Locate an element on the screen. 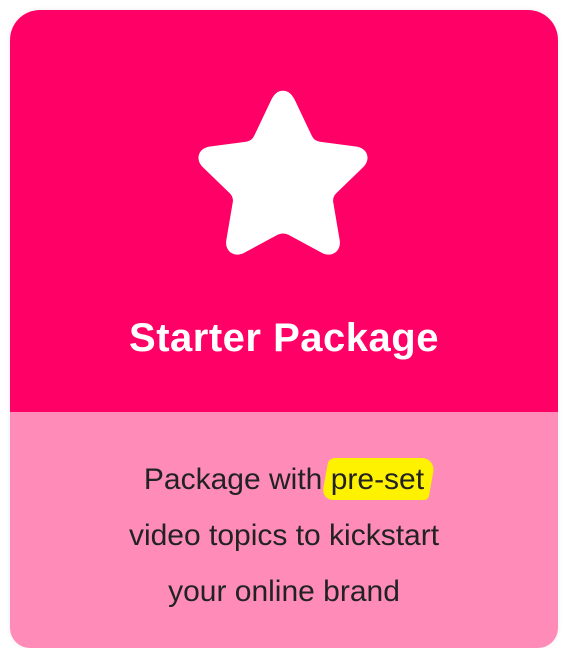 This screenshot has height=648, width=568. description-line-1: Package with pre-set is located at coordinates (284, 480).